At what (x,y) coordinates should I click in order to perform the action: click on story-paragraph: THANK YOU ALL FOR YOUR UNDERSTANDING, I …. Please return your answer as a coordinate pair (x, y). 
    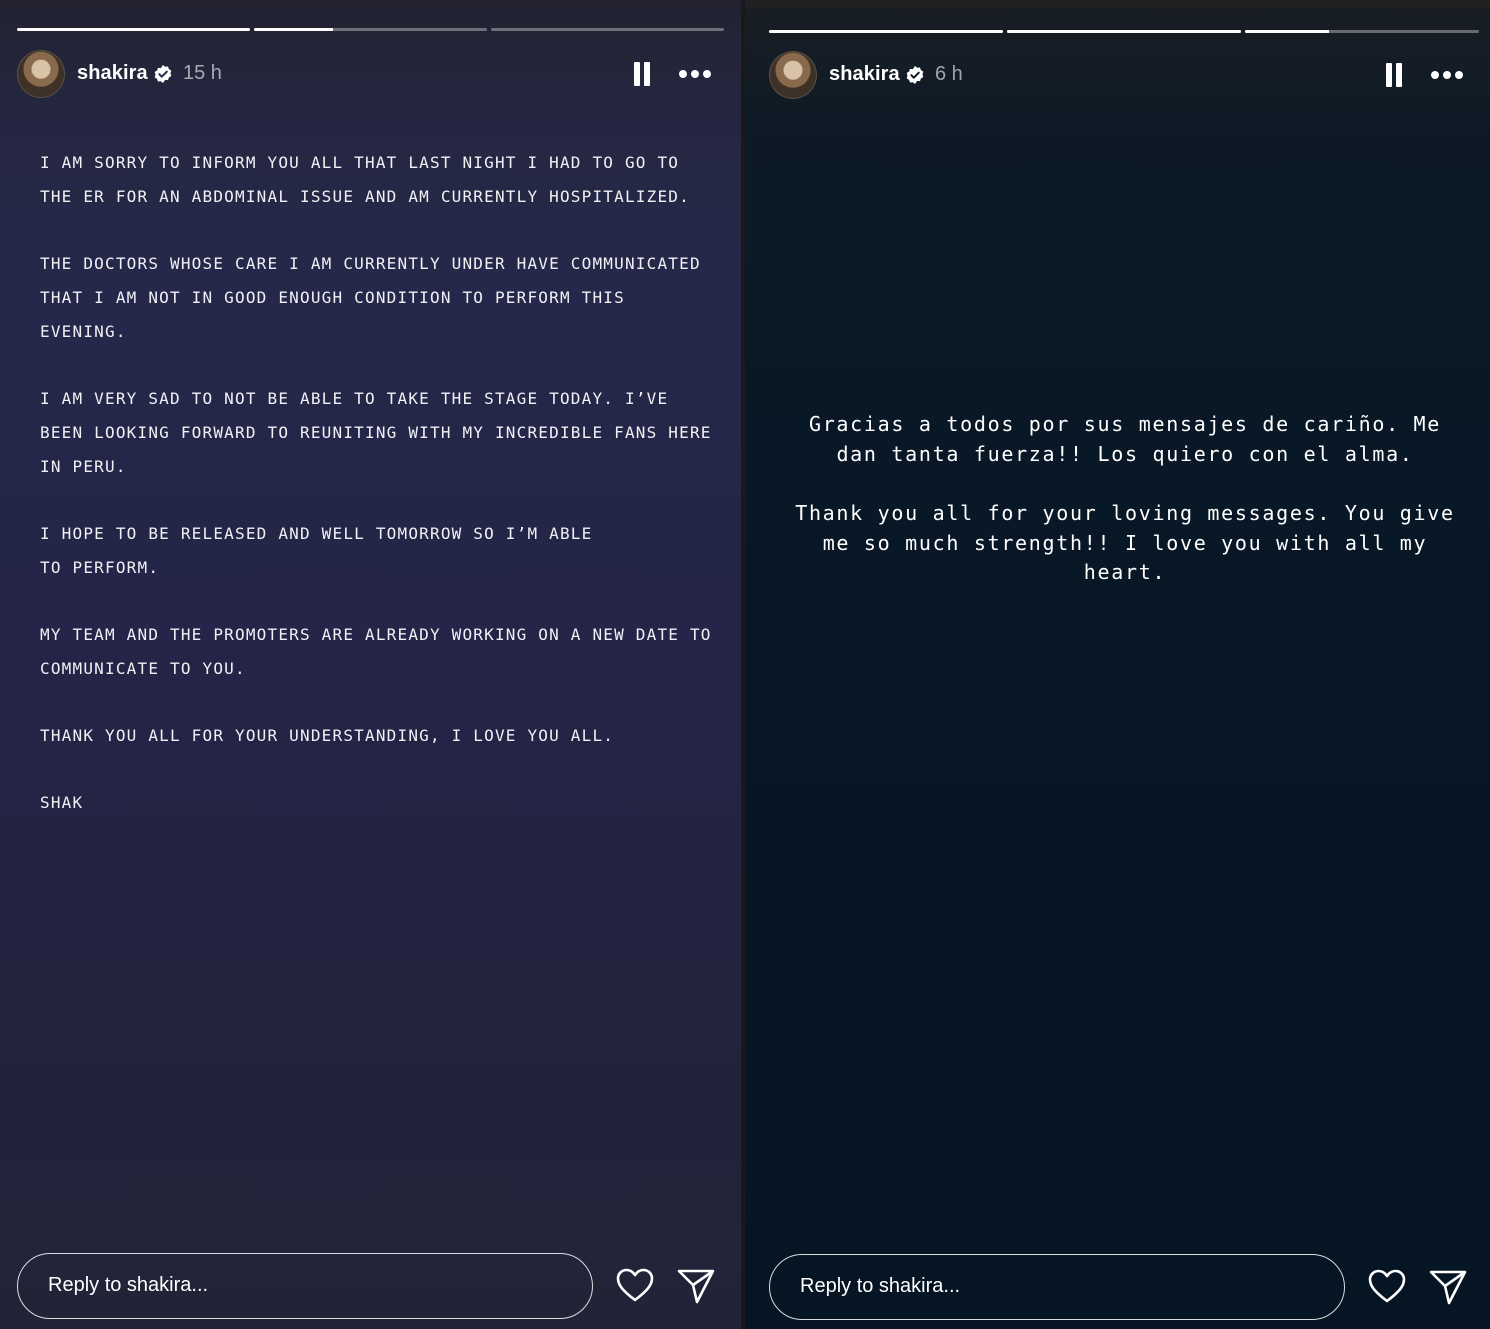
    Looking at the image, I should click on (327, 735).